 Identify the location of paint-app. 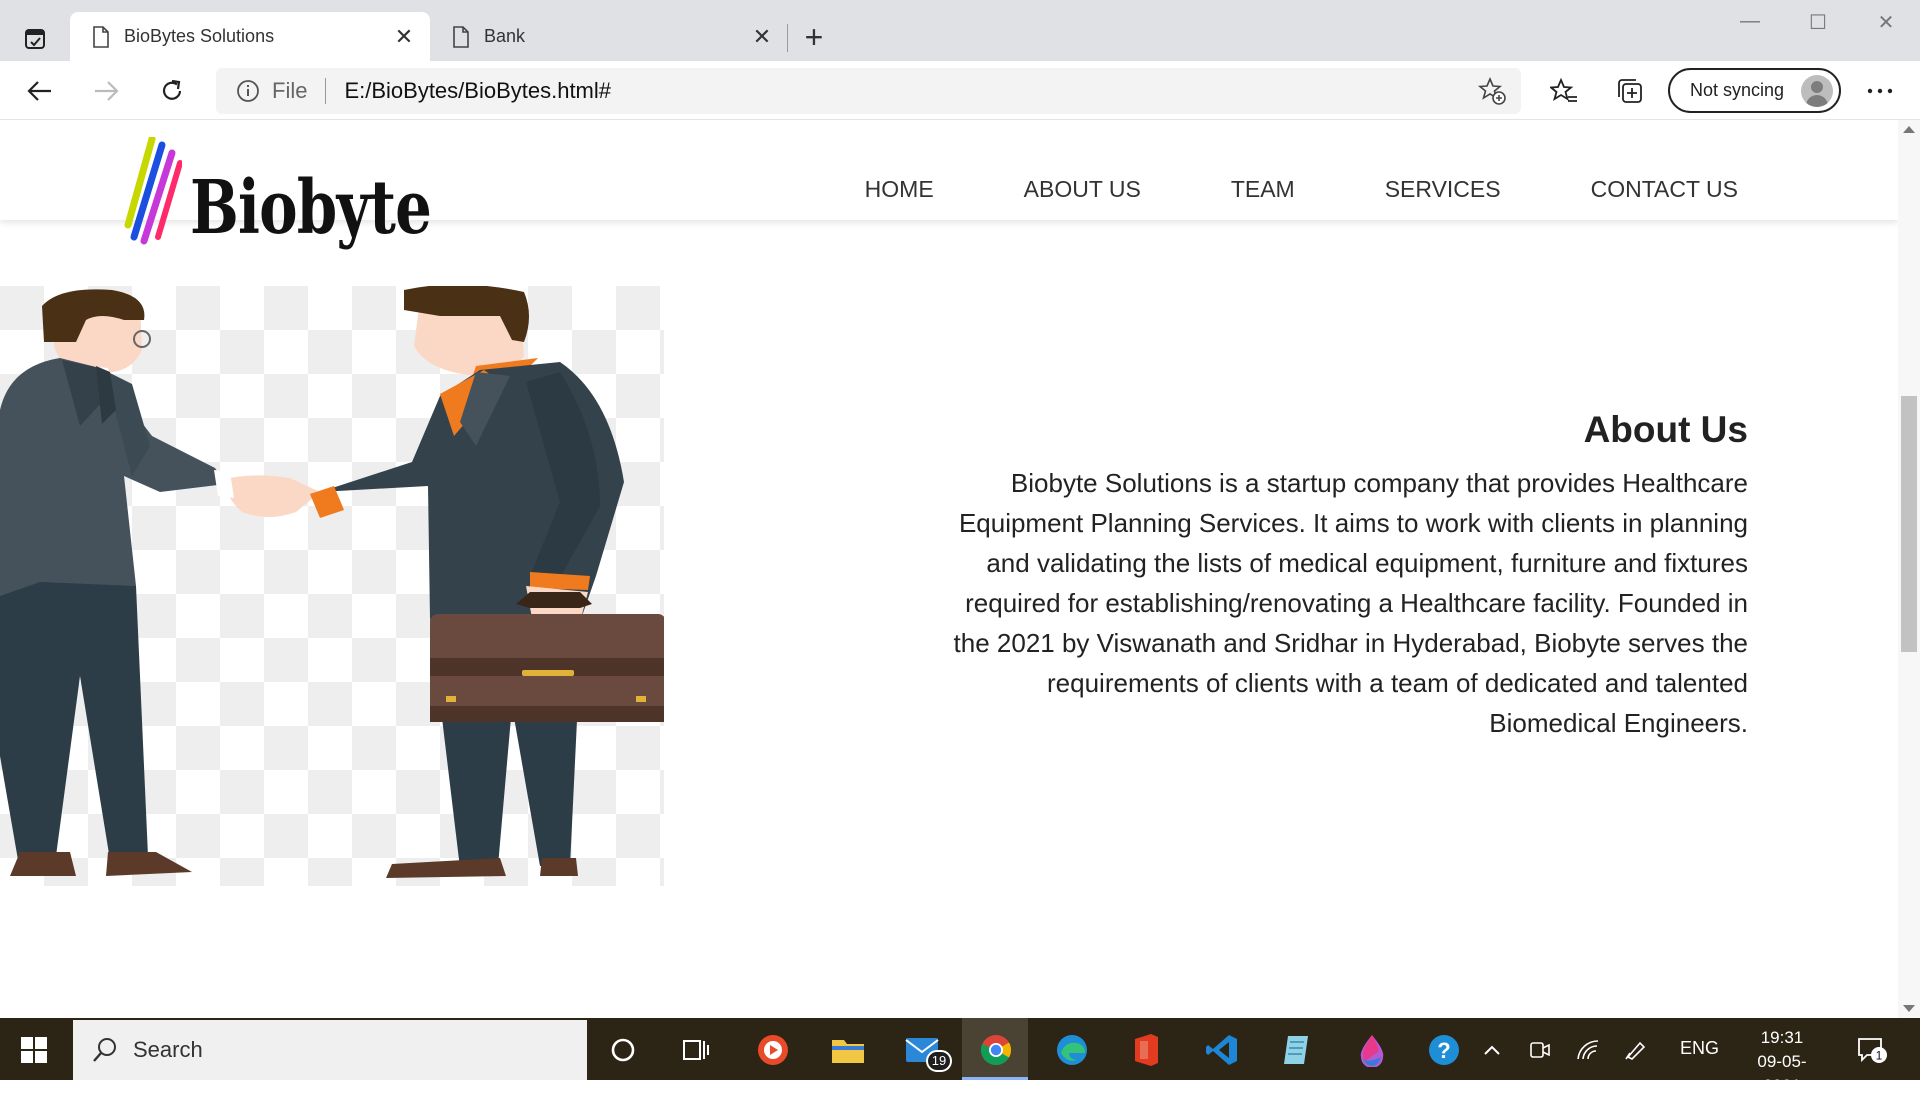
(1372, 1050).